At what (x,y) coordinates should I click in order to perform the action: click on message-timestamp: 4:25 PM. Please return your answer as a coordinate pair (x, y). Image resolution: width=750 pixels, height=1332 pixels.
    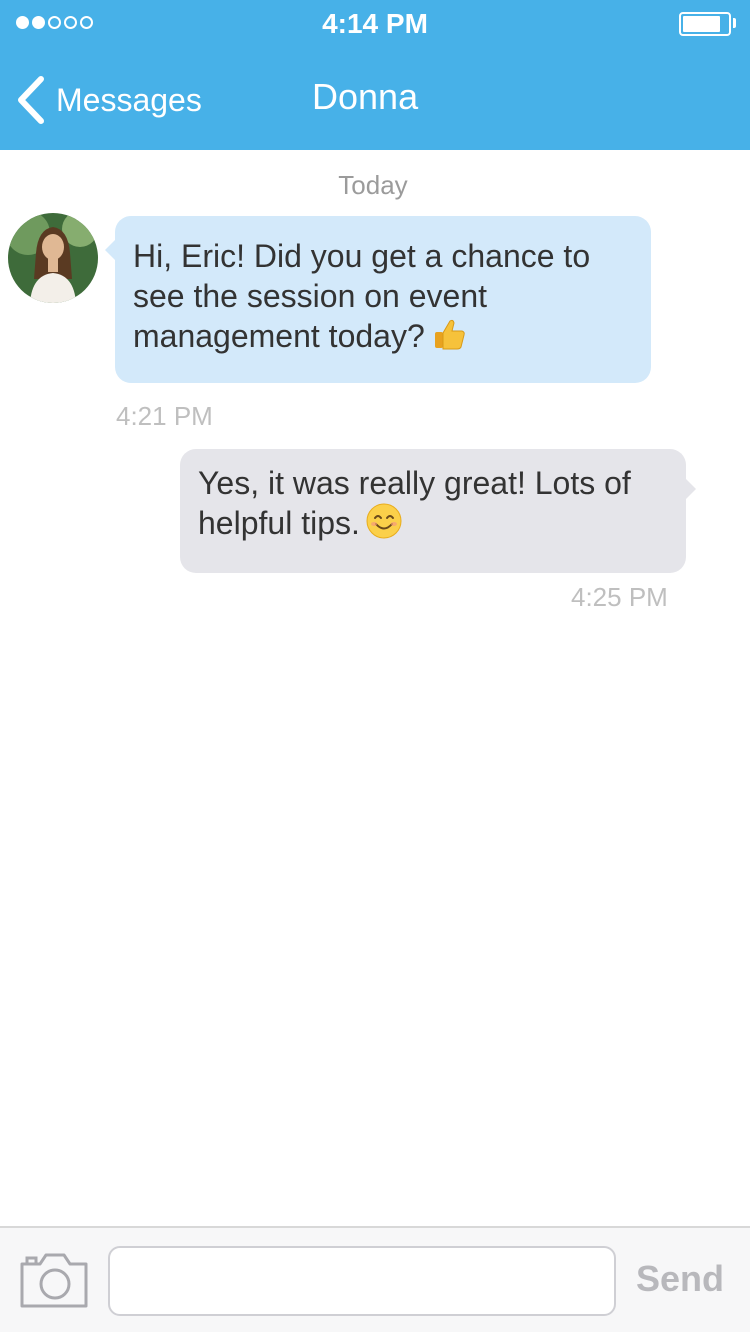
    Looking at the image, I should click on (619, 597).